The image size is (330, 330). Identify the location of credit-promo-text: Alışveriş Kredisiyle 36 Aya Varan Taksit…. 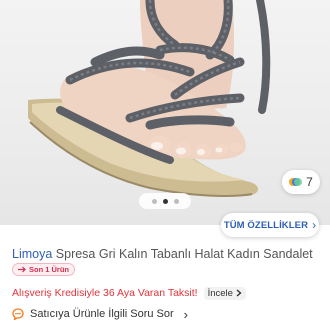
(105, 293).